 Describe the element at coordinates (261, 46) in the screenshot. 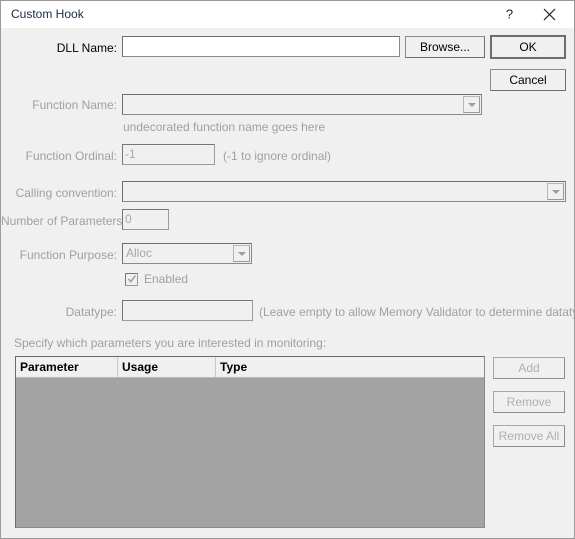

I see `dll-name-input` at that location.